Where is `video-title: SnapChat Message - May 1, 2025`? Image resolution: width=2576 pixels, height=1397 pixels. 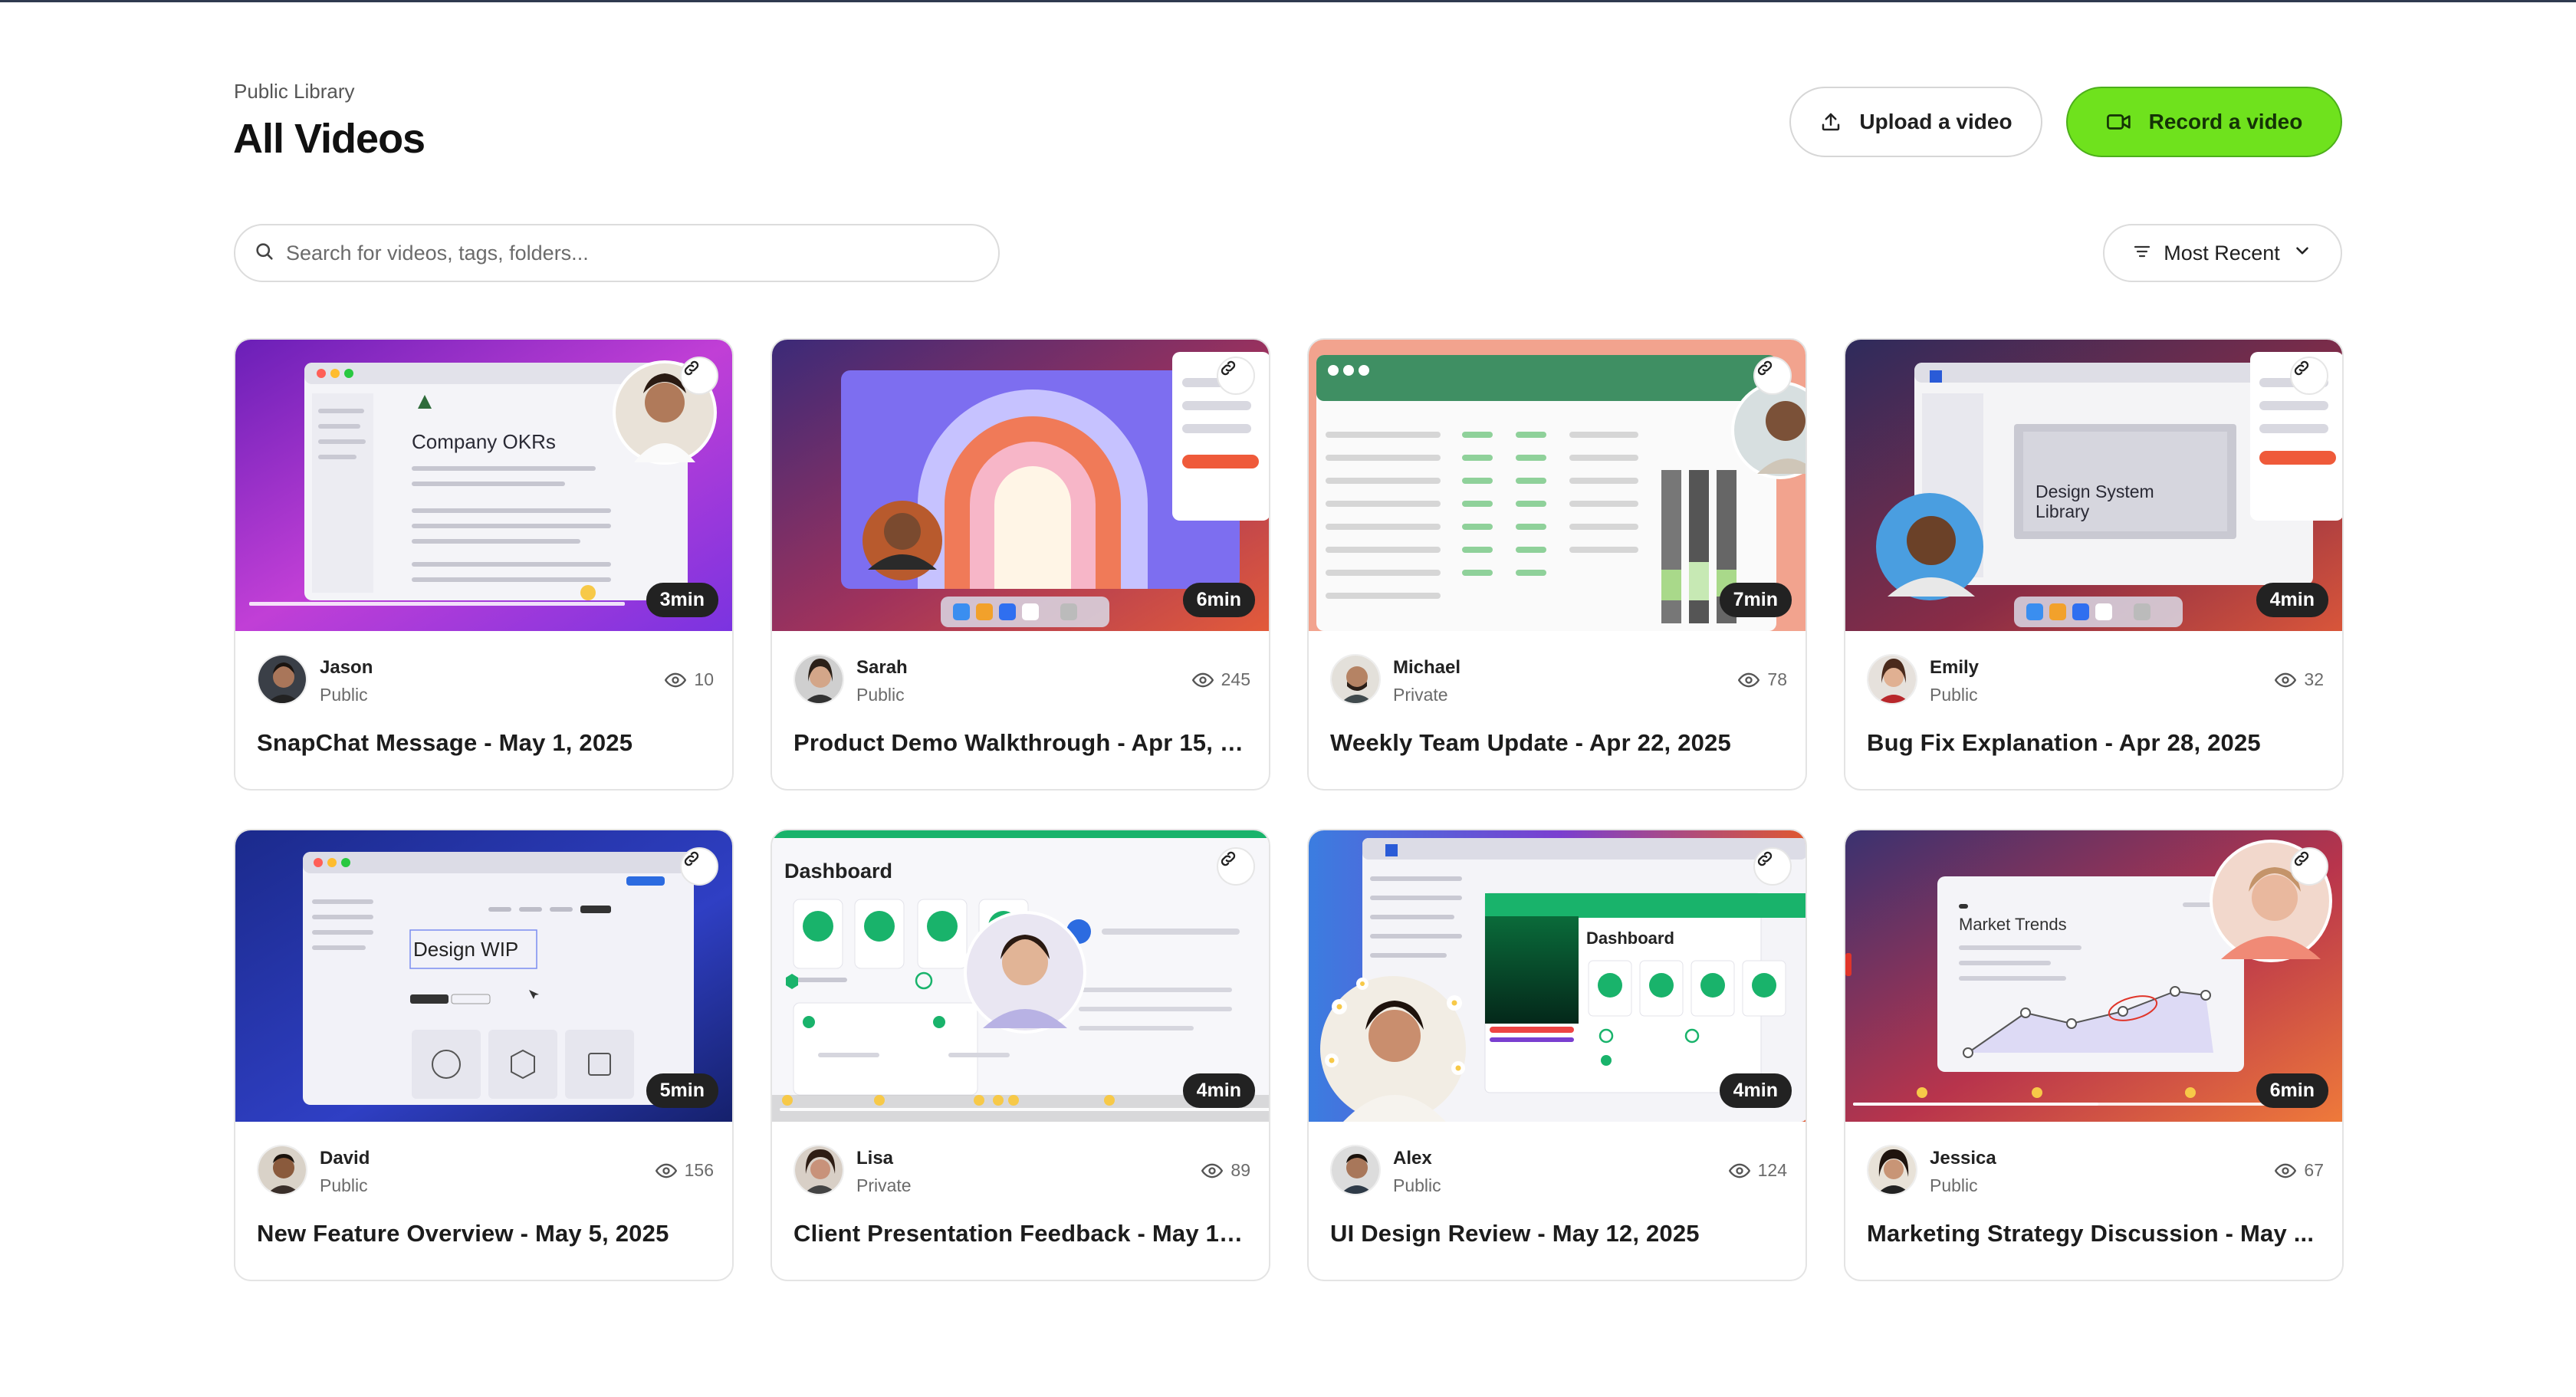
video-title: SnapChat Message - May 1, 2025 is located at coordinates (486, 743).